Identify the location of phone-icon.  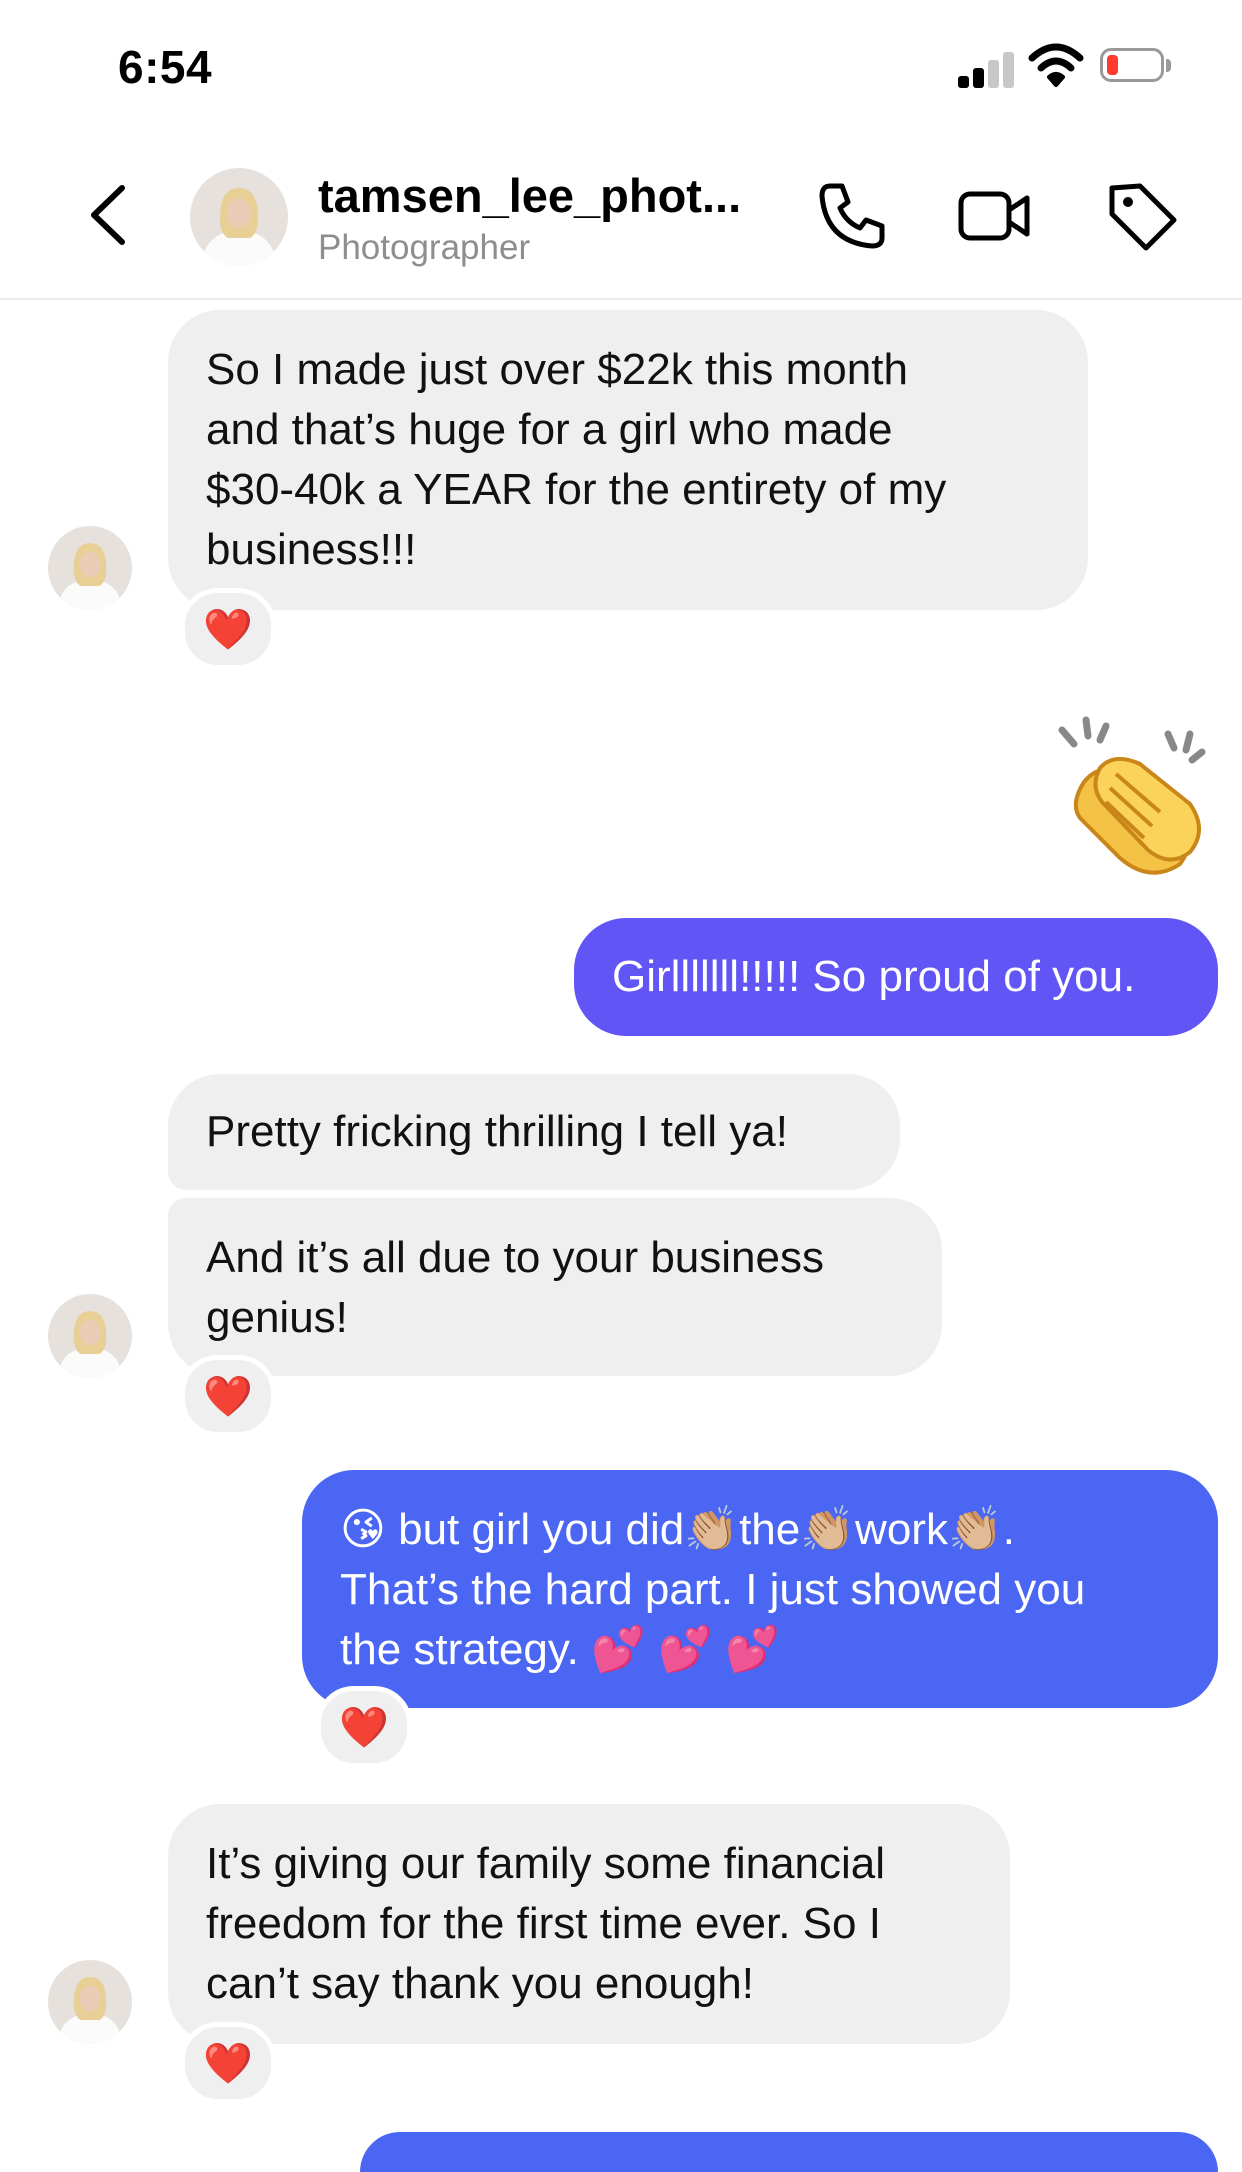
(852, 216).